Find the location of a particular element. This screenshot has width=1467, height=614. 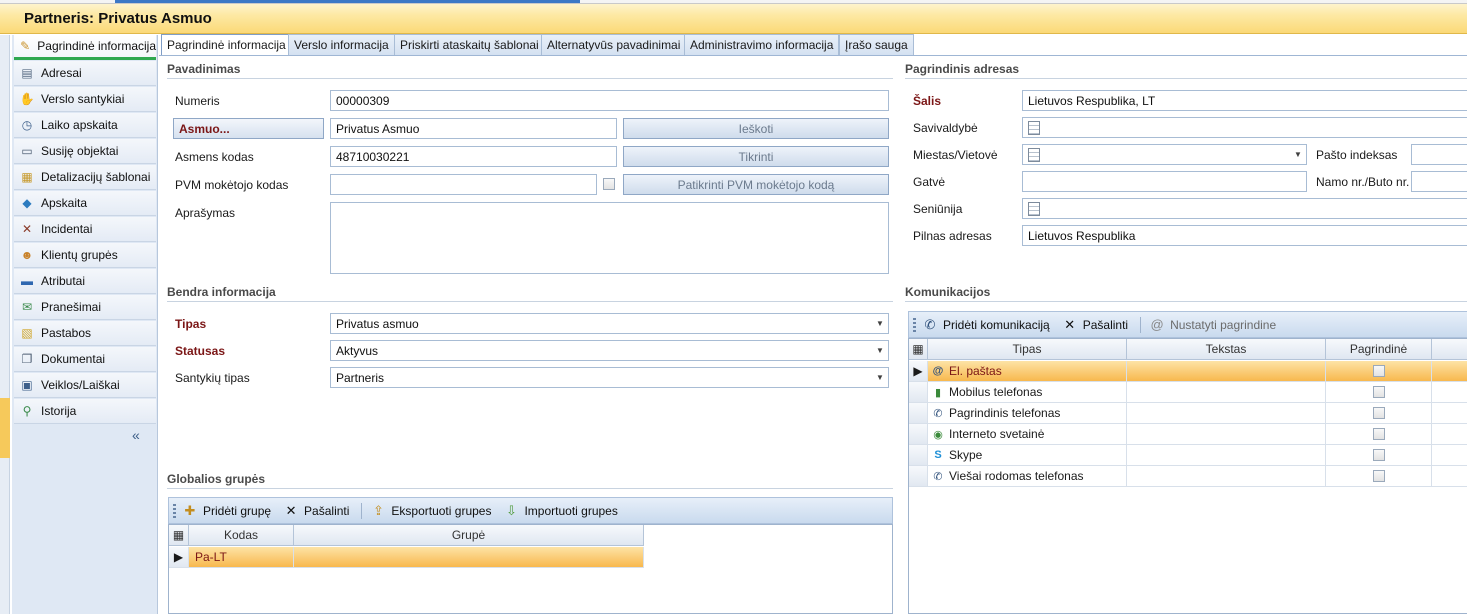

sidebar-item-time-tracking: ◷ Laiko apskaita is located at coordinates (85, 125).